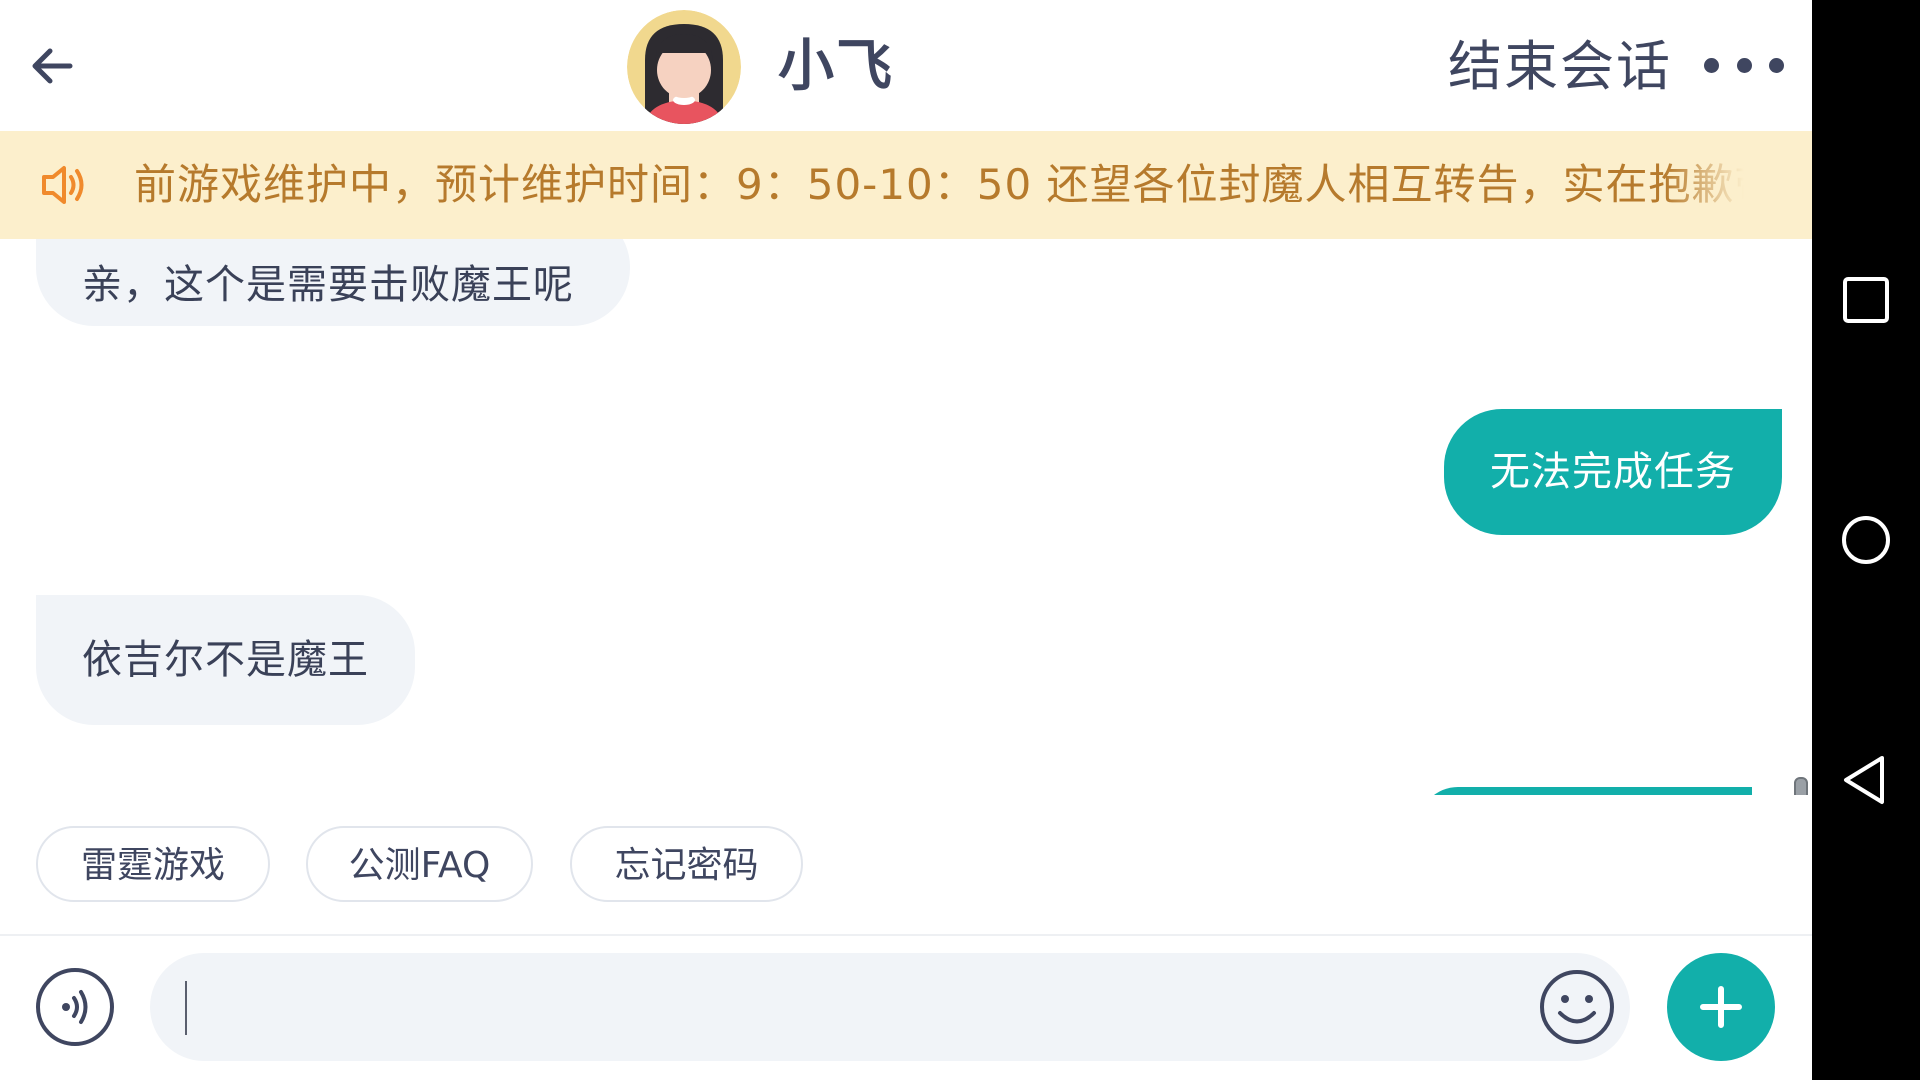 The width and height of the screenshot is (1920, 1080). What do you see at coordinates (1866, 780) in the screenshot?
I see `nav-back-icon` at bounding box center [1866, 780].